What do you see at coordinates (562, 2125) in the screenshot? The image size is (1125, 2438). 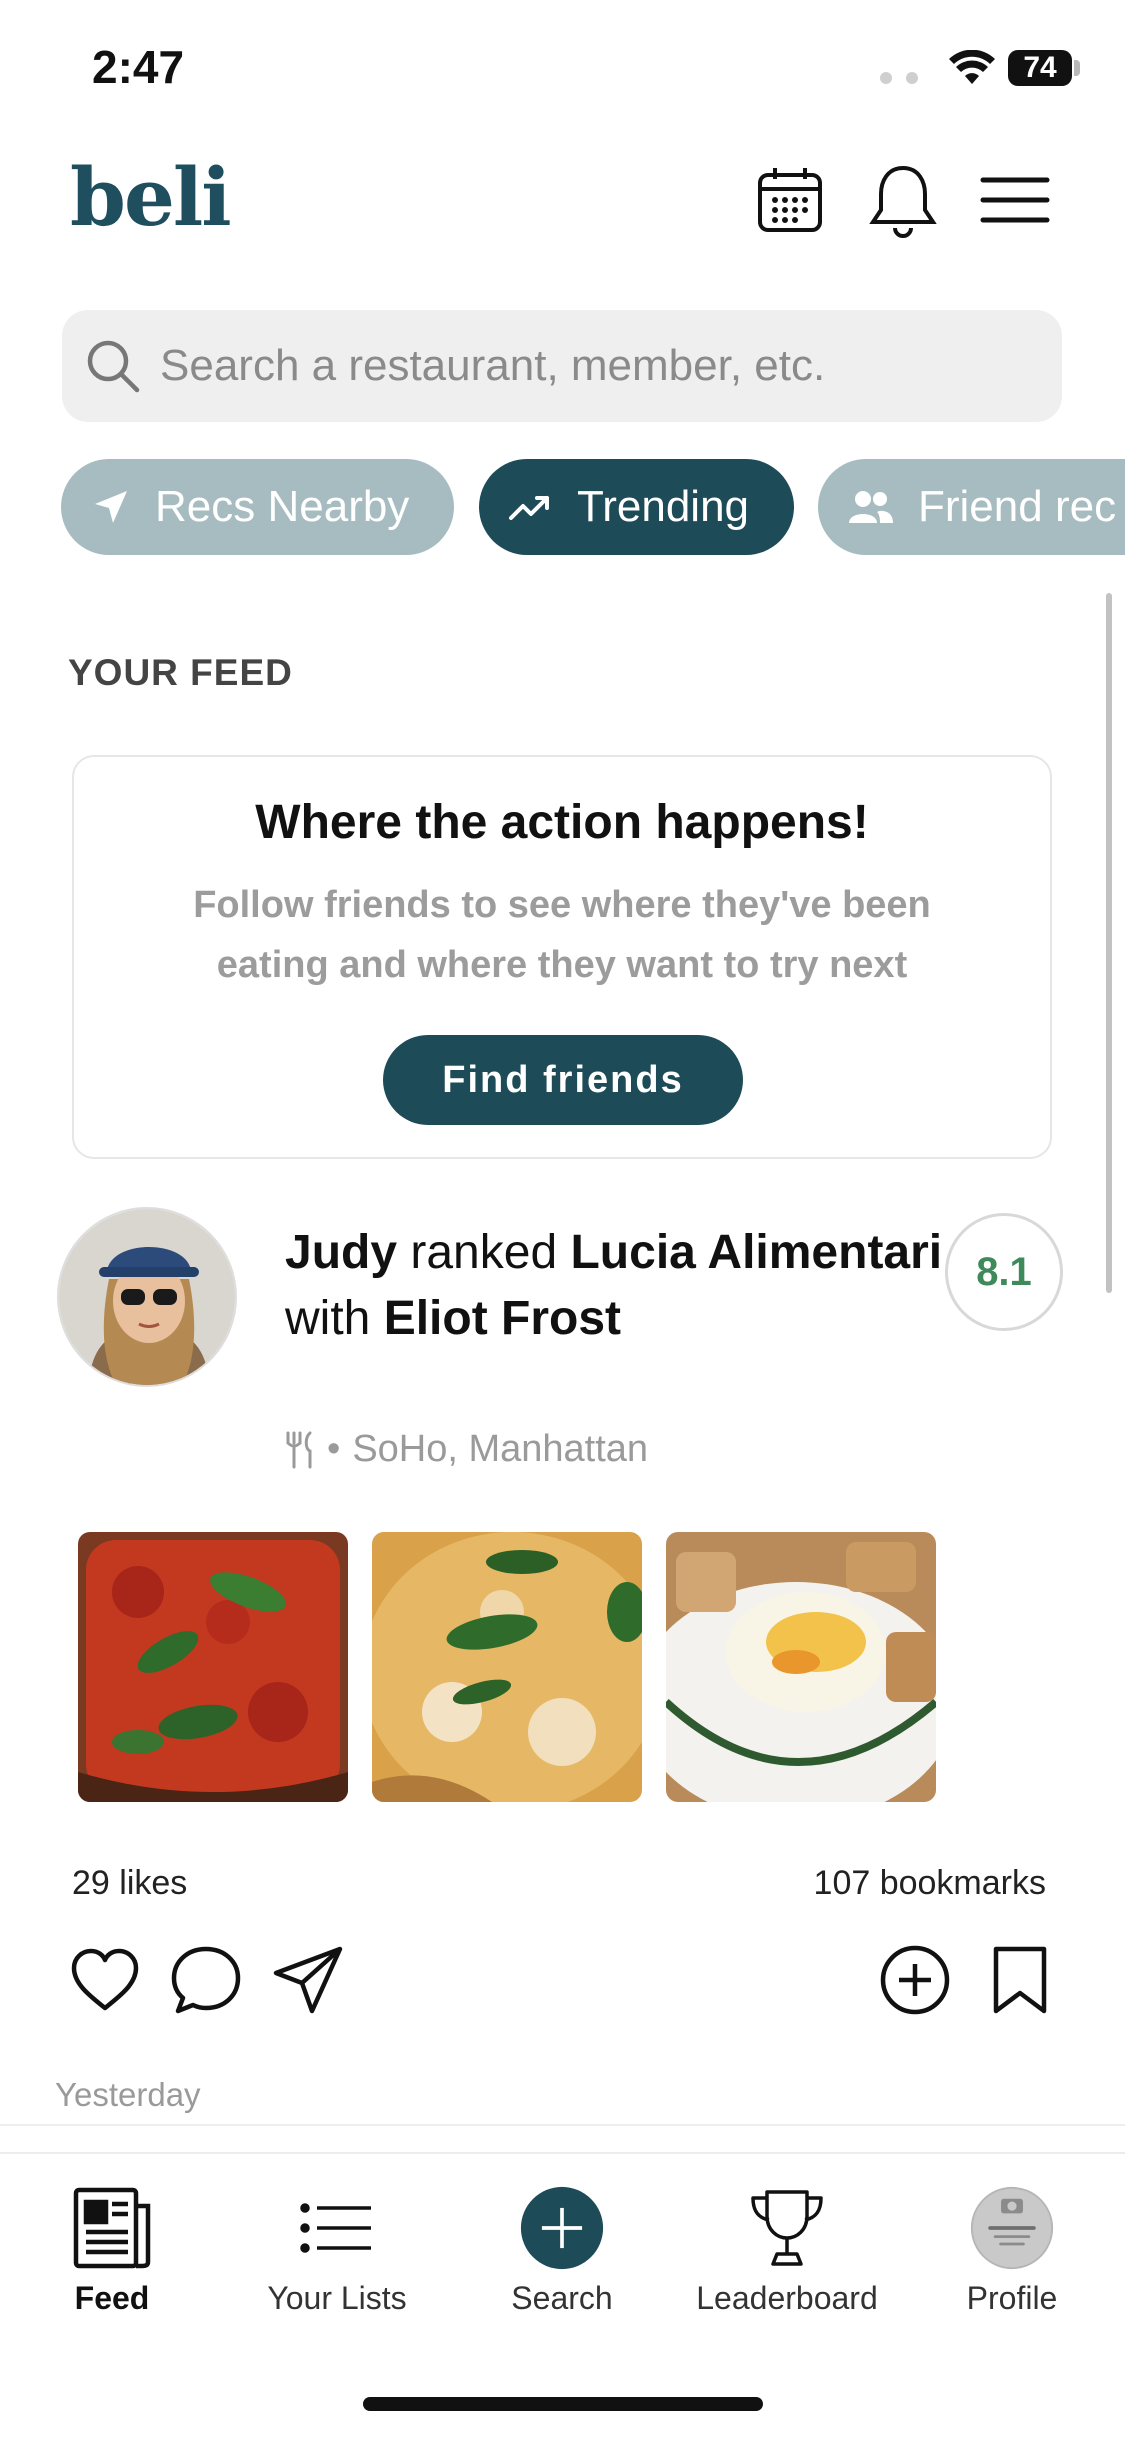 I see `divider` at bounding box center [562, 2125].